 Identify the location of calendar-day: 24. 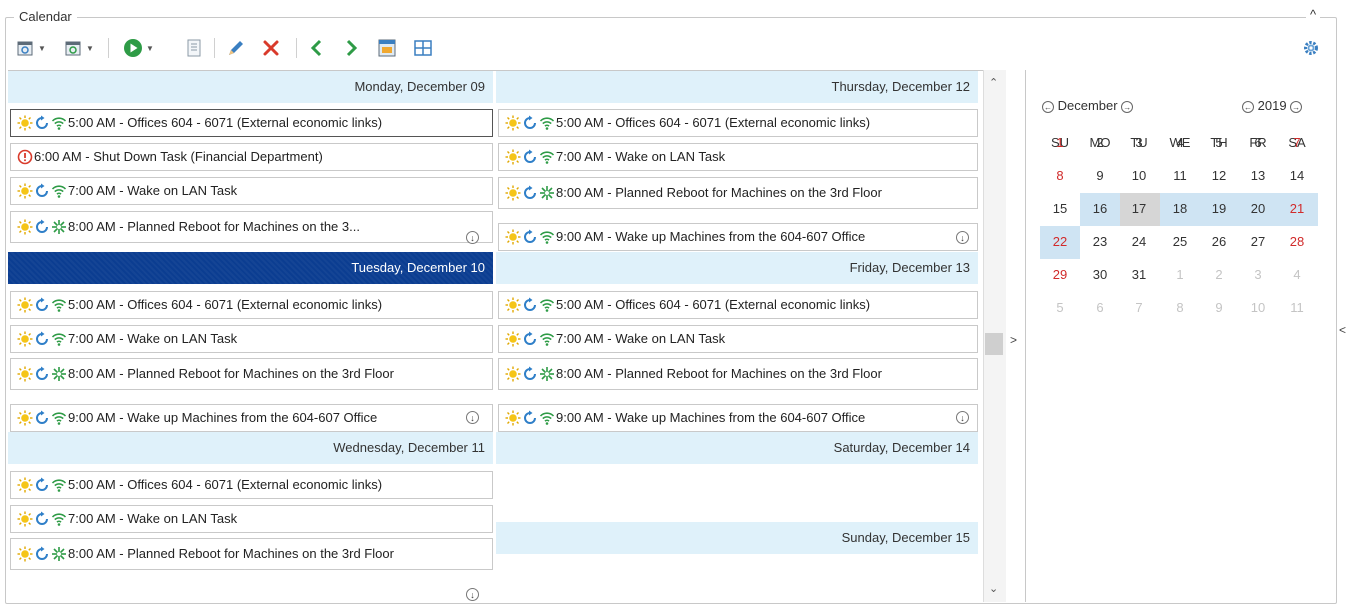
(1139, 241).